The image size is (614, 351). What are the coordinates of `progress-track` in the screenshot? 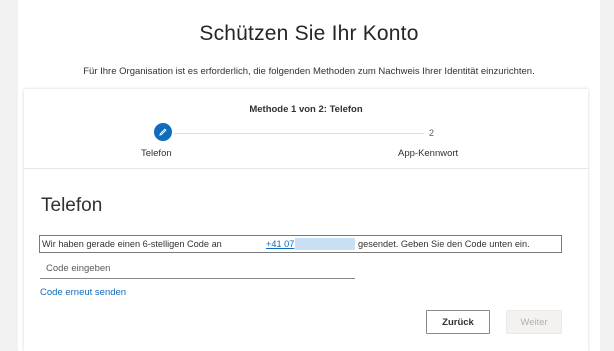 It's located at (299, 133).